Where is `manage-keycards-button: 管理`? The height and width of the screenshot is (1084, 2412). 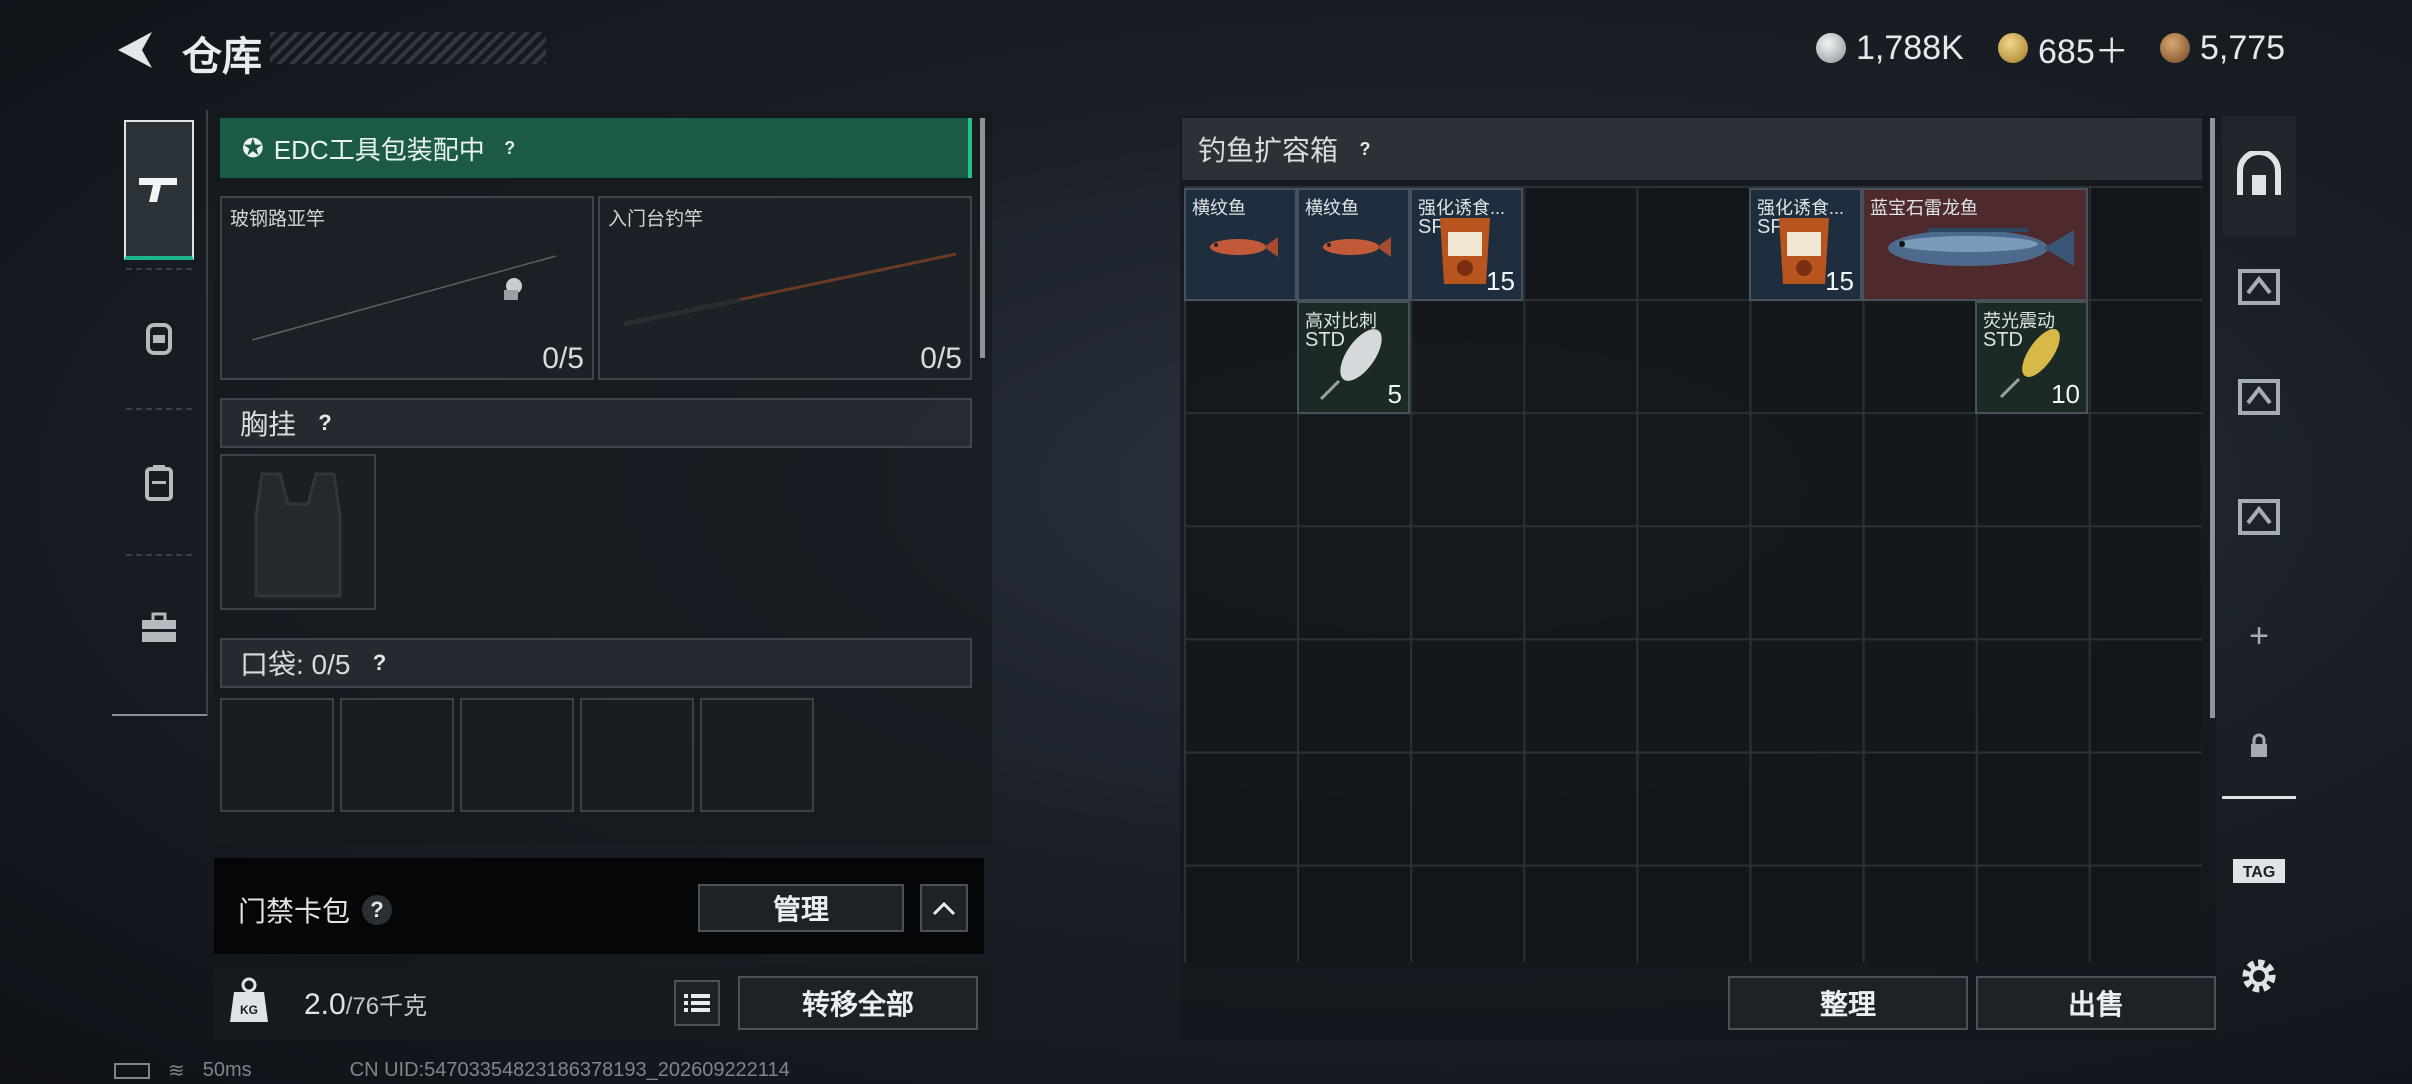 manage-keycards-button: 管理 is located at coordinates (801, 908).